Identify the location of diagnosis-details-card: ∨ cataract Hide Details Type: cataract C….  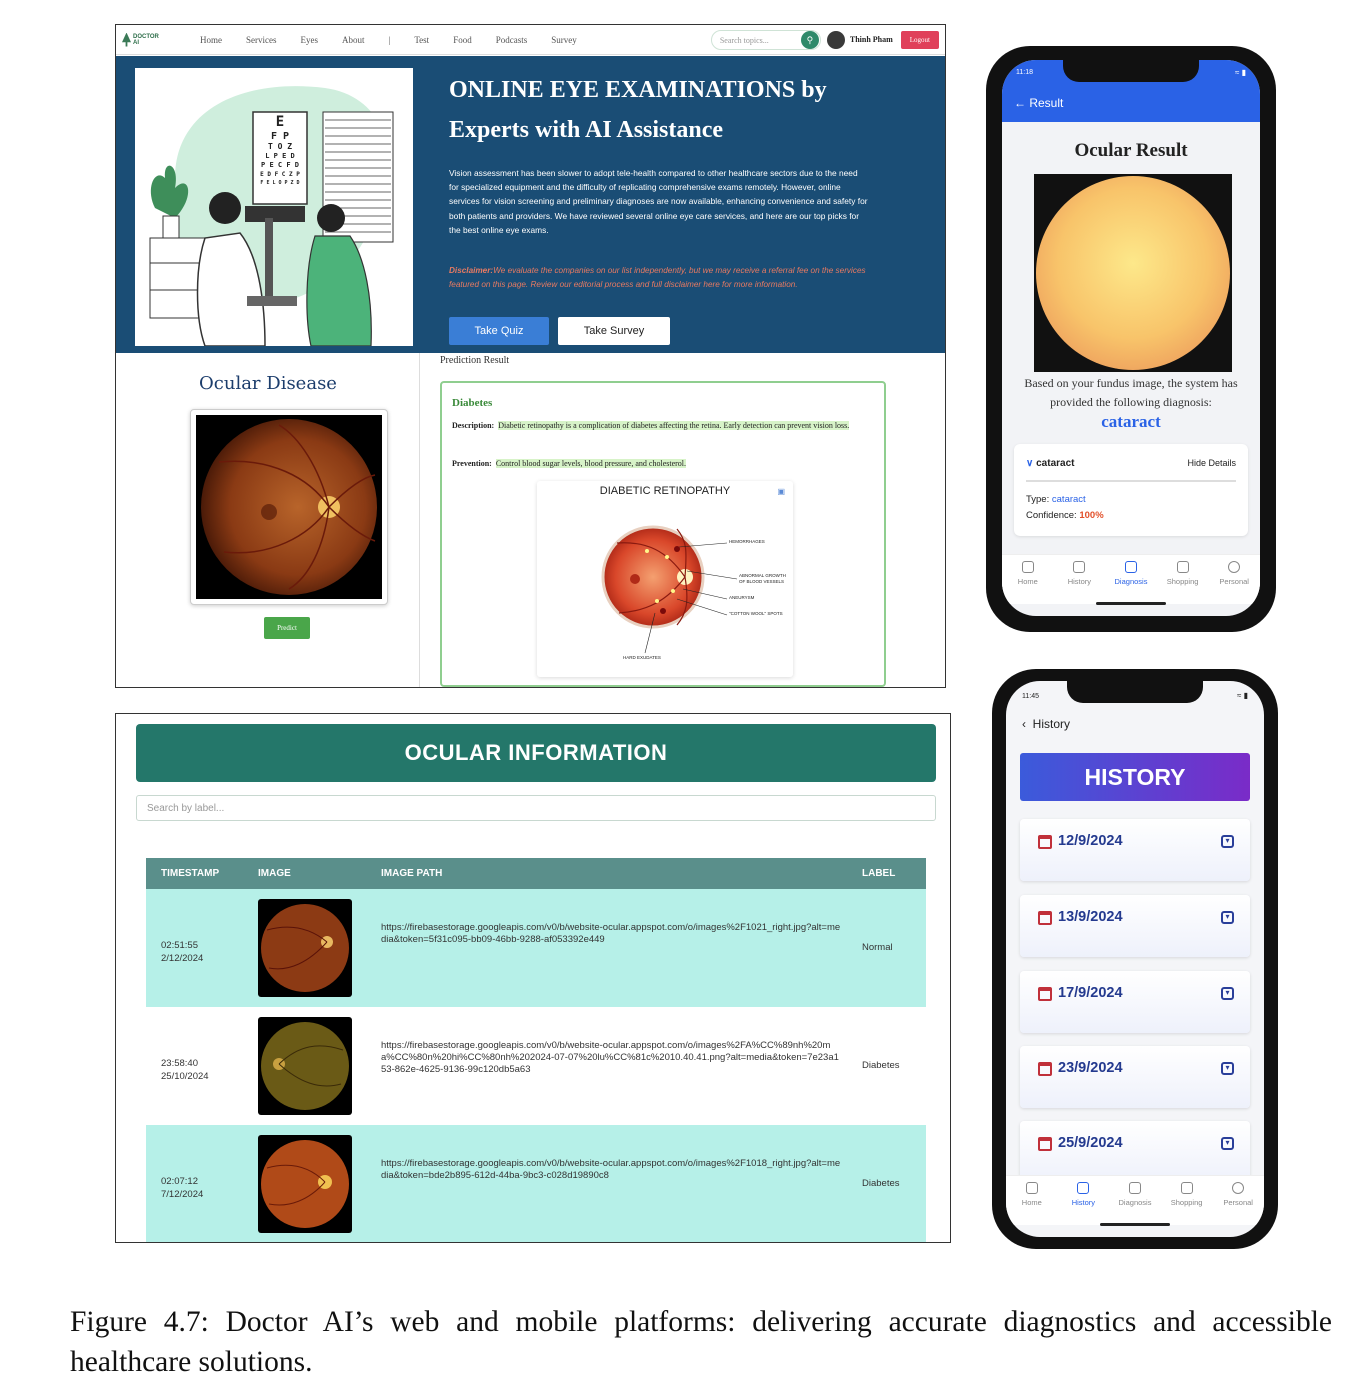
(1131, 490).